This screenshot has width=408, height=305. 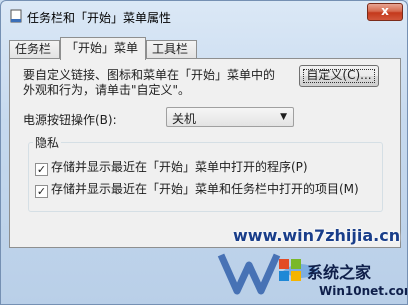 I want to click on privacy-group-title: 隐私, so click(x=47, y=142).